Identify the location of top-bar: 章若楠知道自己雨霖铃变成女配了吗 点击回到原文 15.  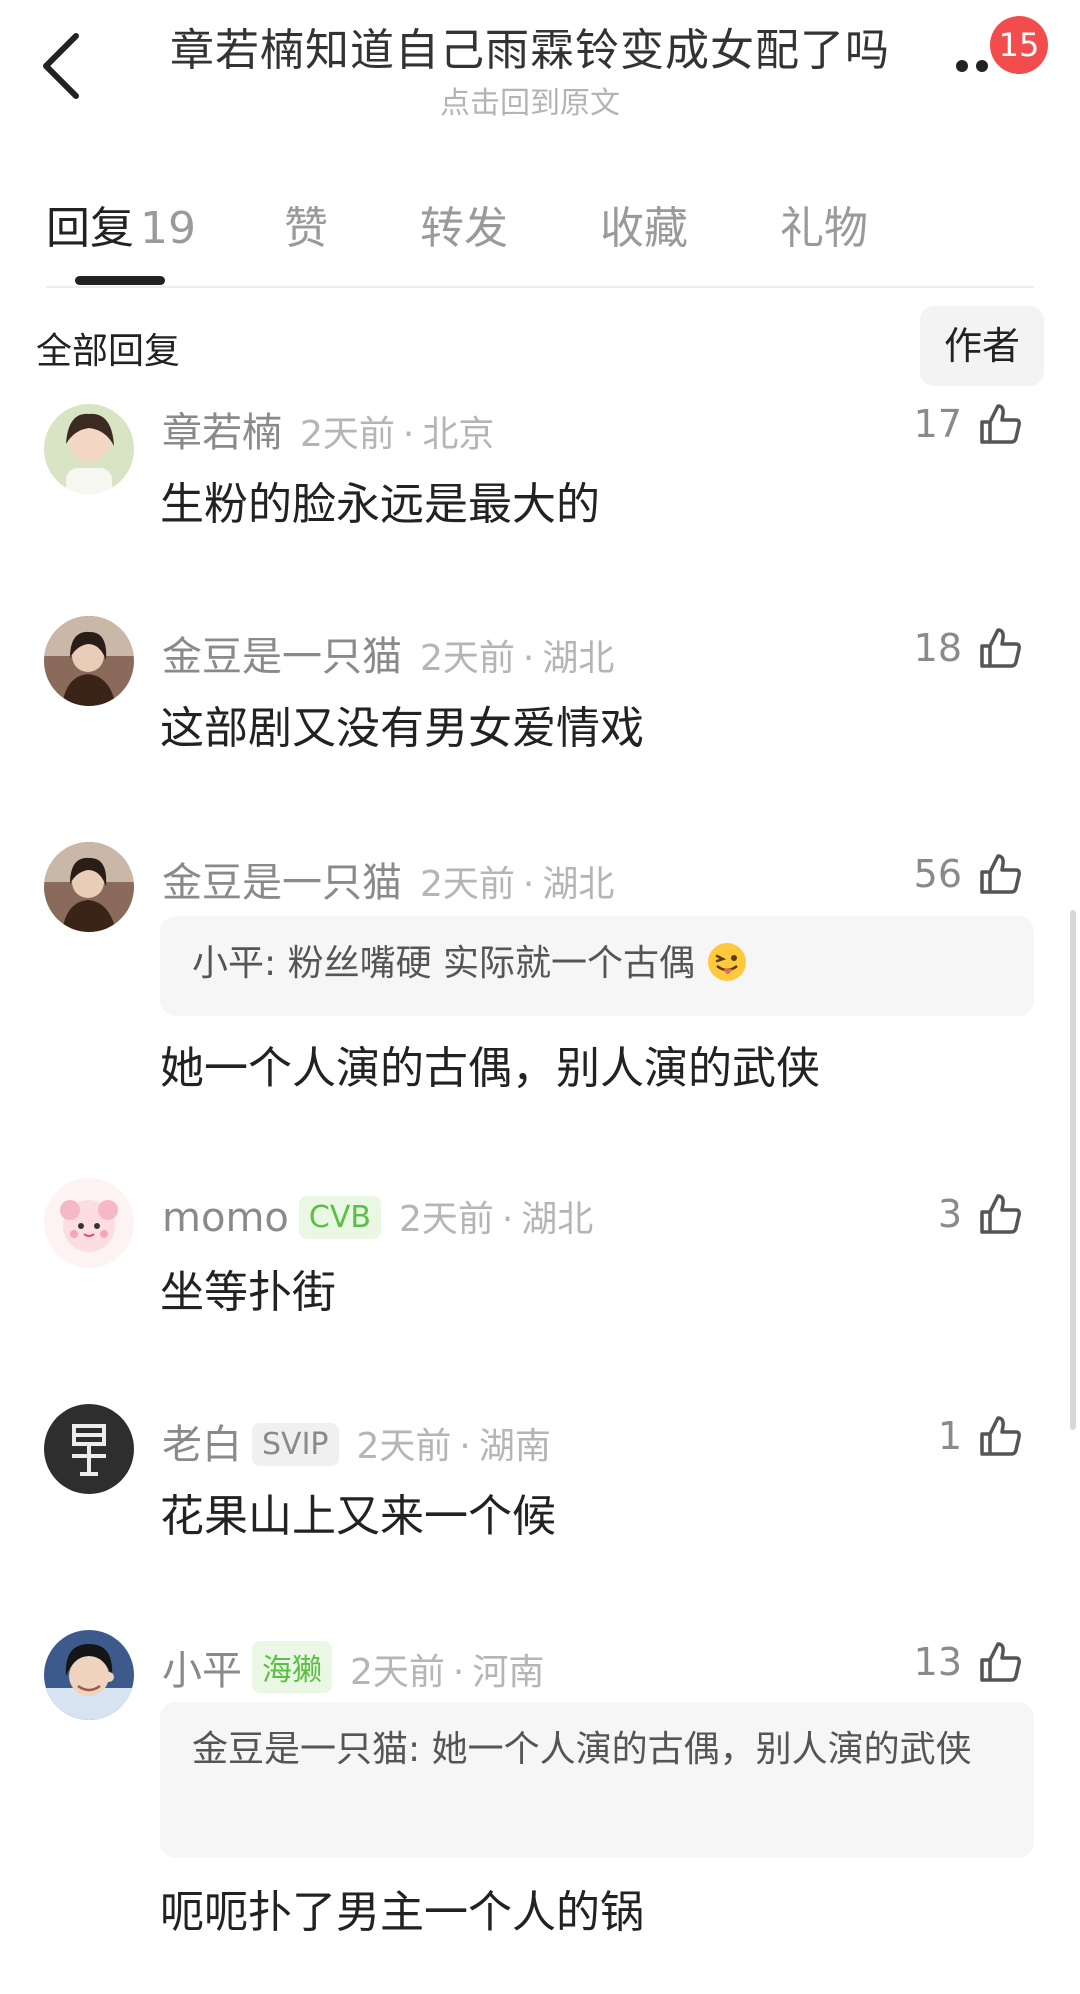
(540, 70).